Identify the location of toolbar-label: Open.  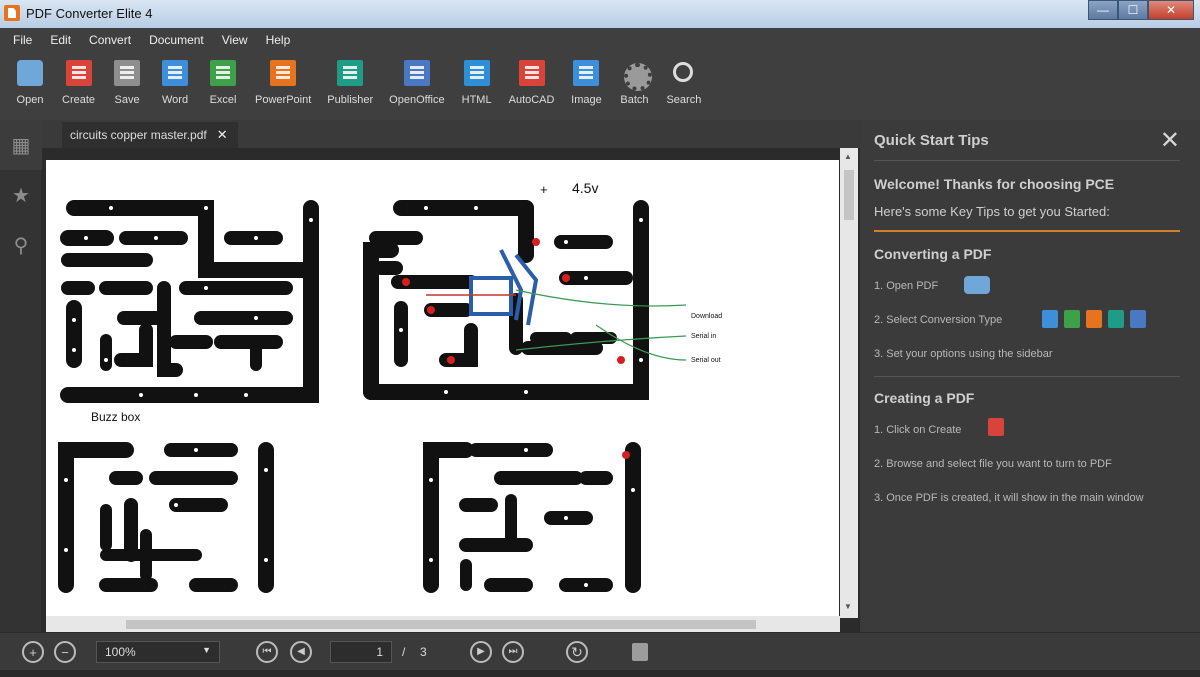
(30, 100).